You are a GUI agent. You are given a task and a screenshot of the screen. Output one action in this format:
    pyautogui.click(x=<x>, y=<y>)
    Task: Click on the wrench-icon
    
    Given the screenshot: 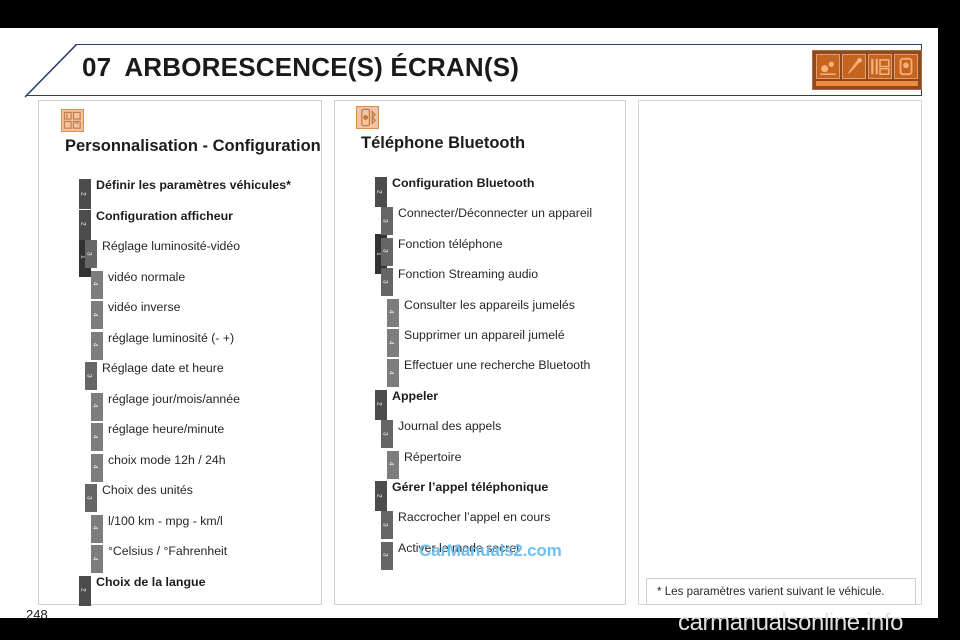 What is the action you would take?
    pyautogui.click(x=854, y=66)
    